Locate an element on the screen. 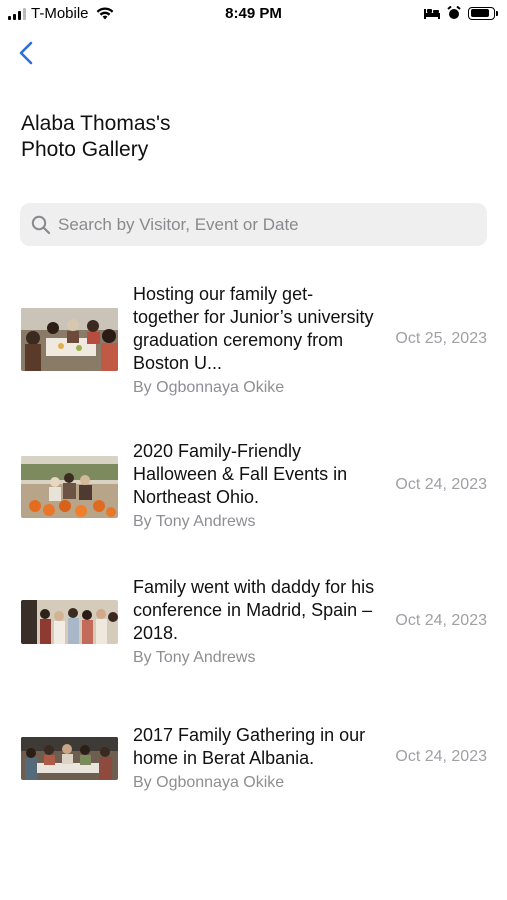 This screenshot has height=900, width=507. back-button is located at coordinates (26, 53).